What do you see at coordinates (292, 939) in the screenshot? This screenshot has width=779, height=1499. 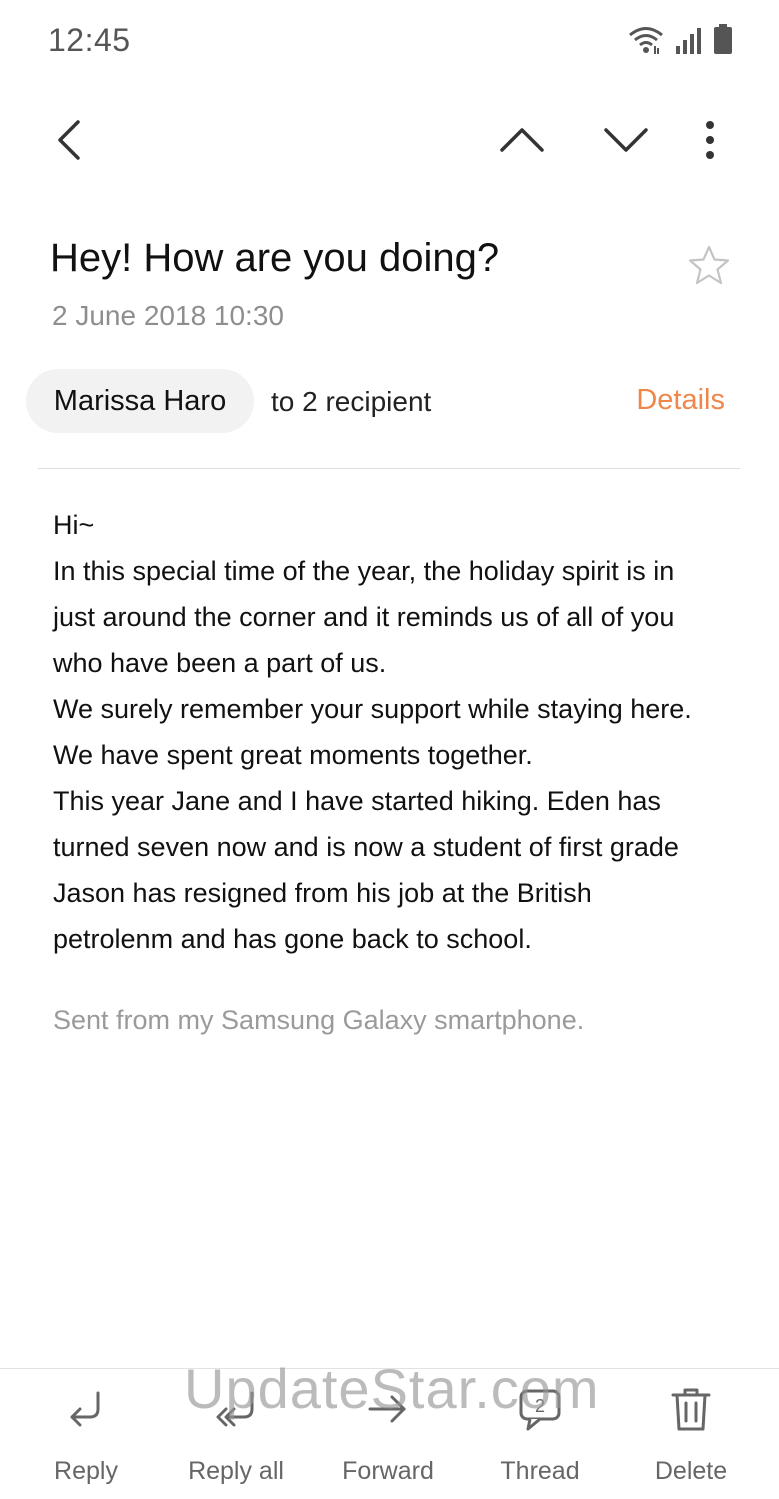 I see `body-line: petrolenm and has gone back to school.` at bounding box center [292, 939].